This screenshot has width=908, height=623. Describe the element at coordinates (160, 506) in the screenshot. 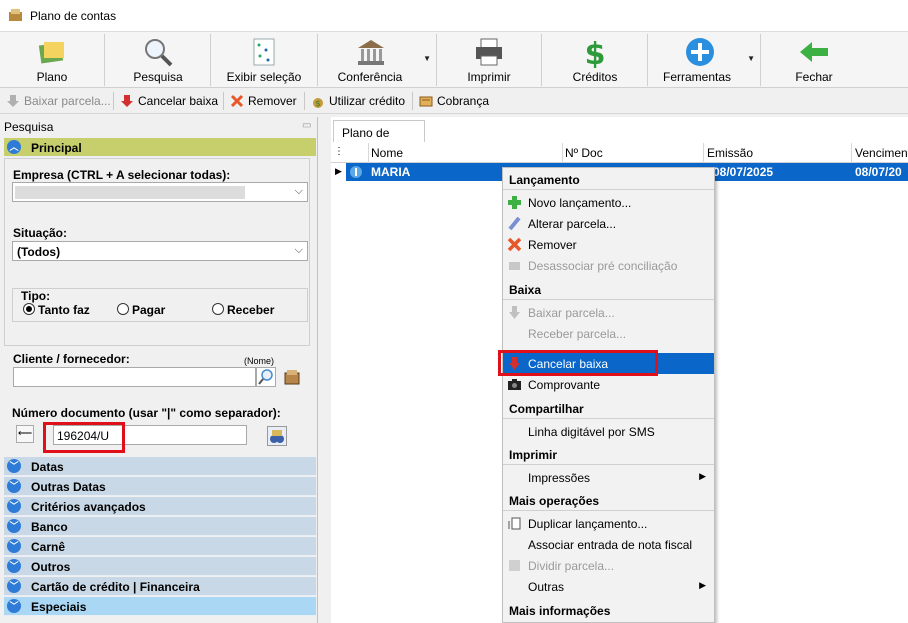

I see `section-criterios: ﹀ Critérios avançados` at that location.